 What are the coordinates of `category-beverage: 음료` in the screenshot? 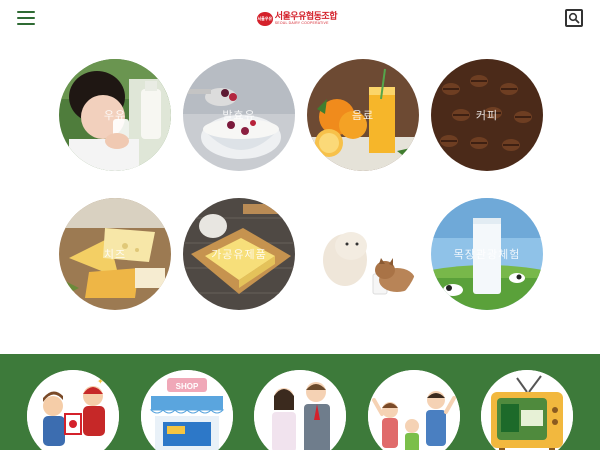 It's located at (363, 115).